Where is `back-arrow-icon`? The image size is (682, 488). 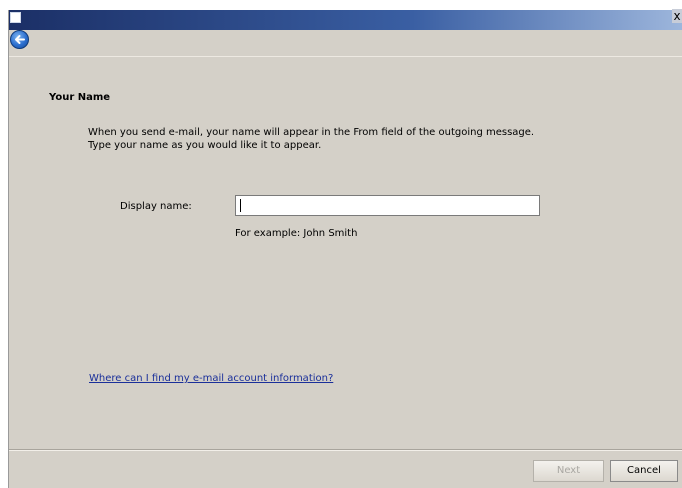 back-arrow-icon is located at coordinates (19, 39).